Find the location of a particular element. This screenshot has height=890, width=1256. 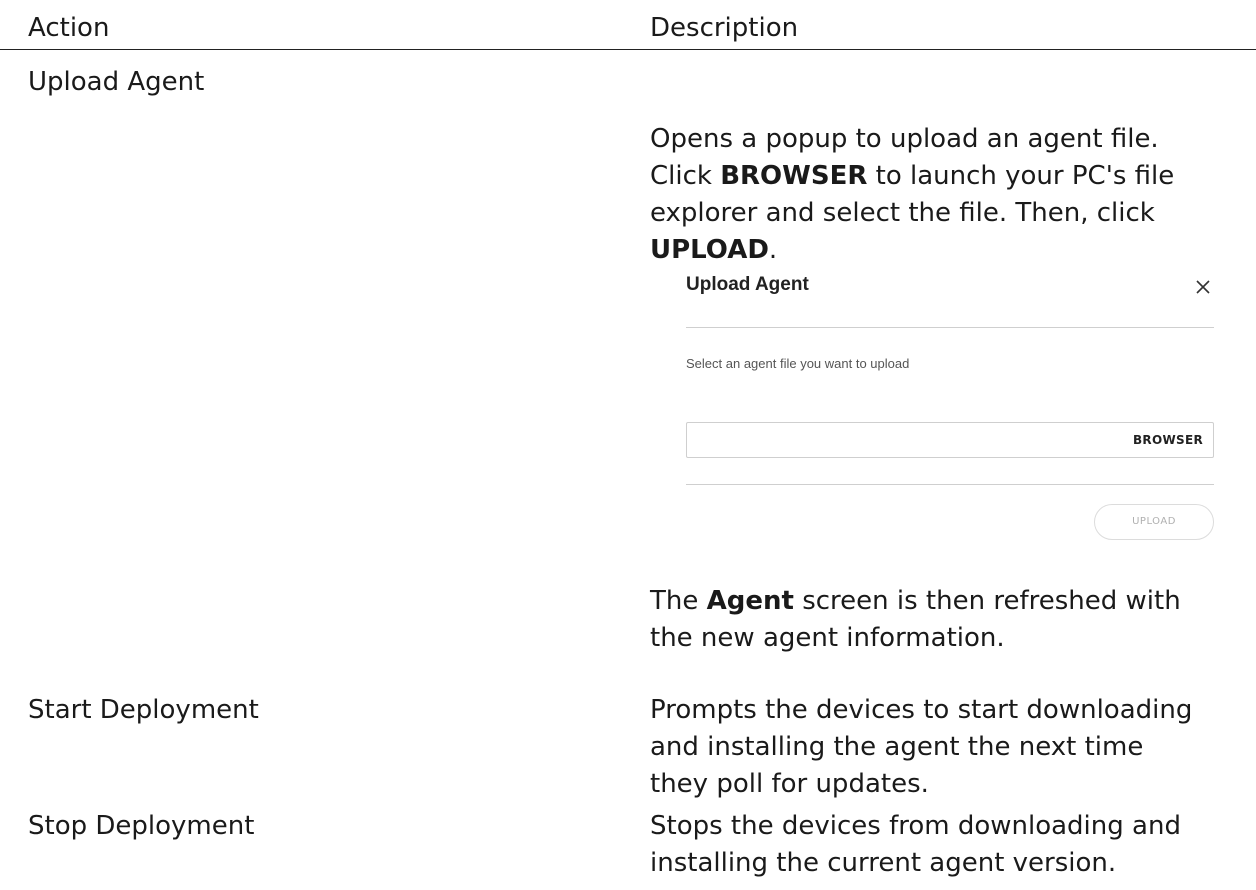

row-stop-deployment-action: Stop Deployment is located at coordinates (141, 826).